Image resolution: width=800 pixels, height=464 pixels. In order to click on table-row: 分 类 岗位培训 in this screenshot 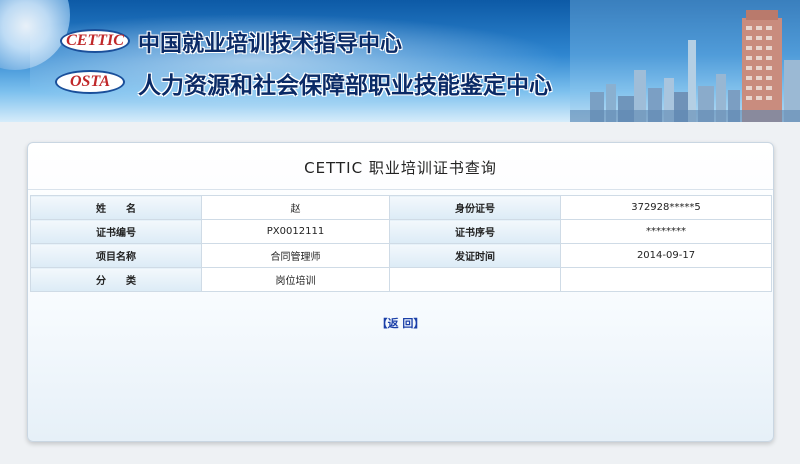, I will do `click(401, 279)`.